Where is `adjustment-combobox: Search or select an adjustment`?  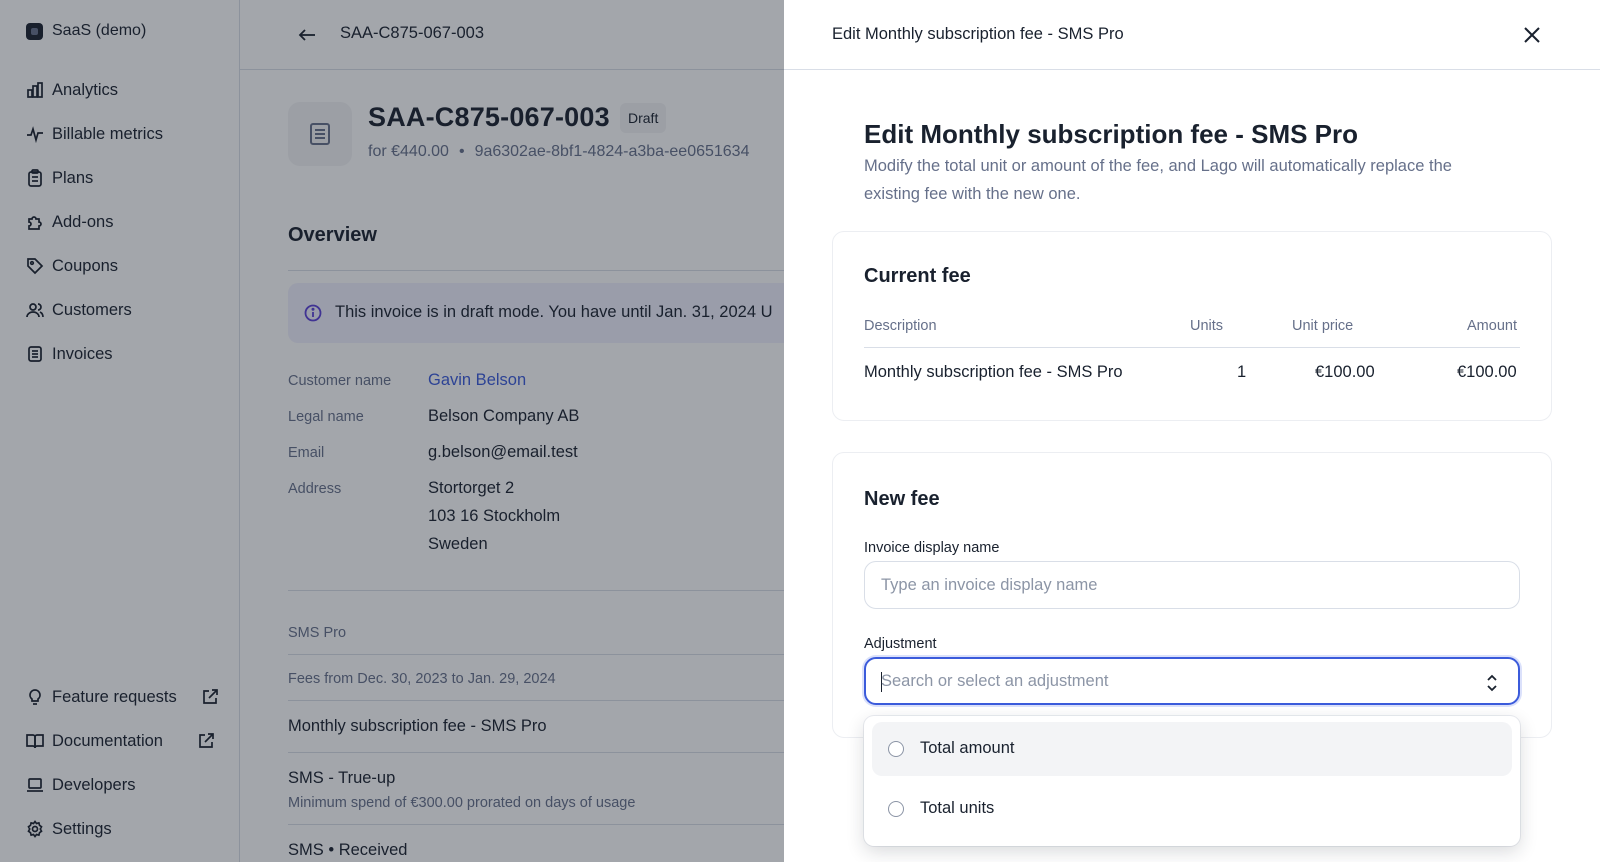 adjustment-combobox: Search or select an adjustment is located at coordinates (1192, 681).